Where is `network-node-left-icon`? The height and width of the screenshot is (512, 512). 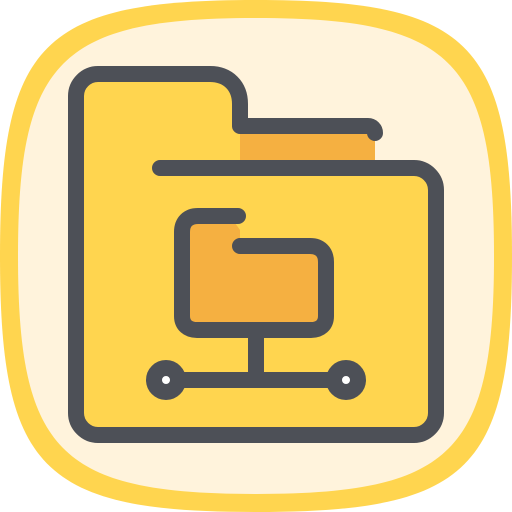 network-node-left-icon is located at coordinates (166, 380).